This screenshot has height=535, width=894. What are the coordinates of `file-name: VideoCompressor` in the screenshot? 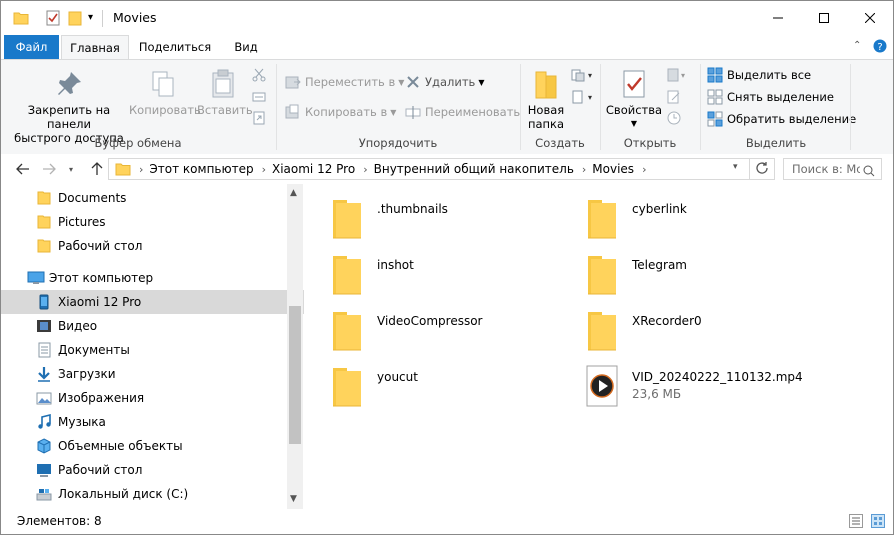 It's located at (430, 321).